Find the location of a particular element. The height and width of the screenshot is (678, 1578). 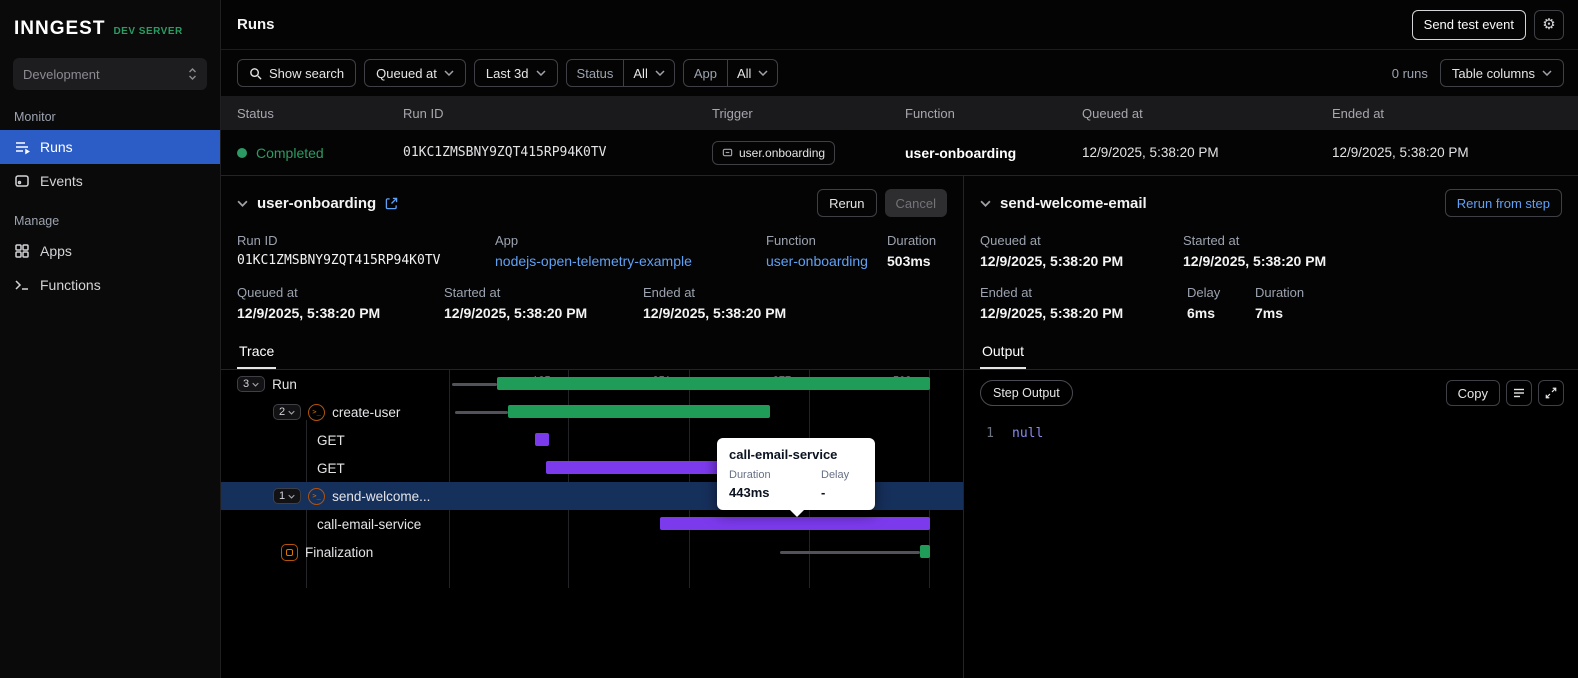

sidebar-item-runs: Runs is located at coordinates (110, 147).